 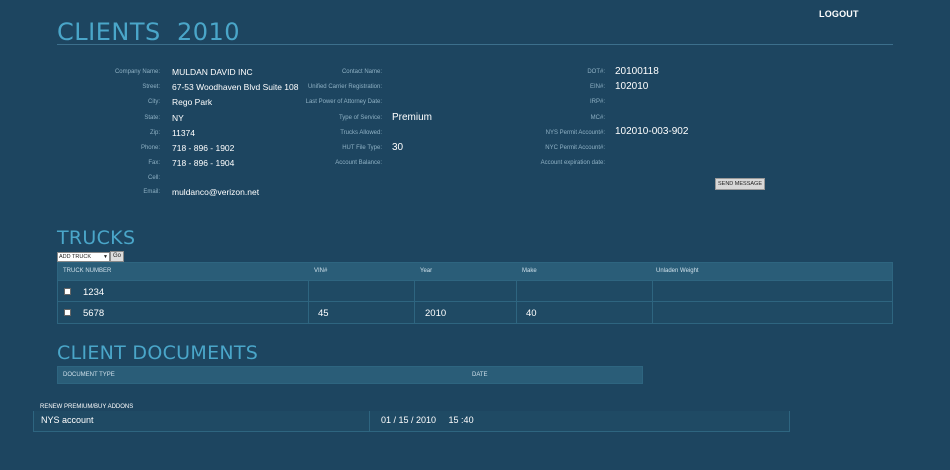 What do you see at coordinates (192, 102) in the screenshot?
I see `city-value: Rego Park` at bounding box center [192, 102].